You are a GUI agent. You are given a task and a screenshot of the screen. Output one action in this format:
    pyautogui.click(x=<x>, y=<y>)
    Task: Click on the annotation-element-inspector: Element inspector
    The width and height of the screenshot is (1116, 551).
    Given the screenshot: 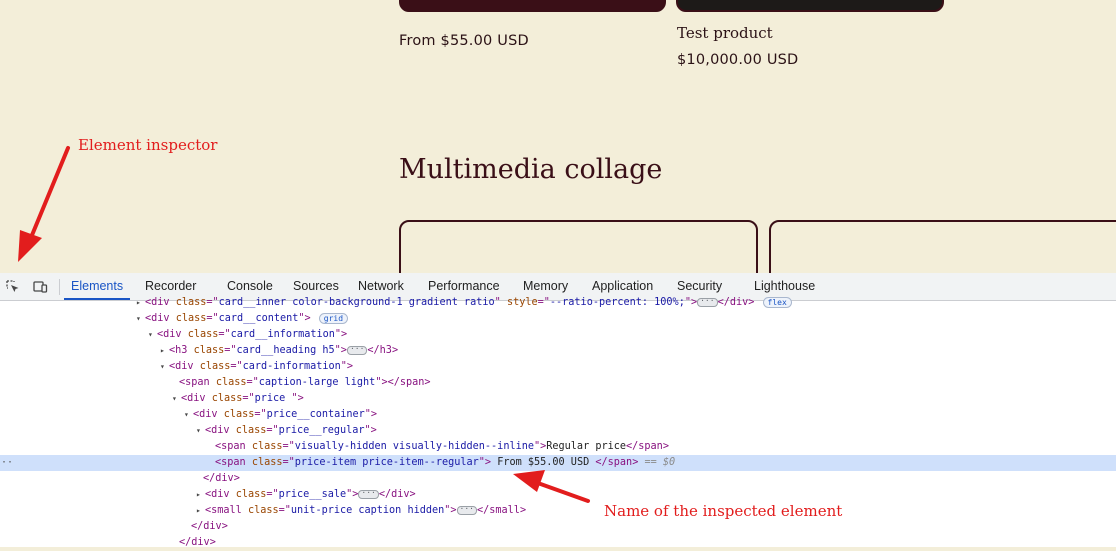 What is the action you would take?
    pyautogui.click(x=148, y=145)
    